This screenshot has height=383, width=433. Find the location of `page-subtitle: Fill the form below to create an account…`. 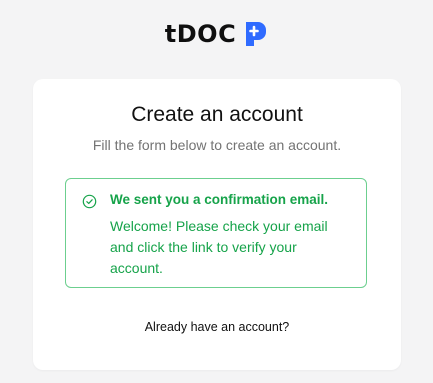

page-subtitle: Fill the form below to create an account… is located at coordinates (217, 145).